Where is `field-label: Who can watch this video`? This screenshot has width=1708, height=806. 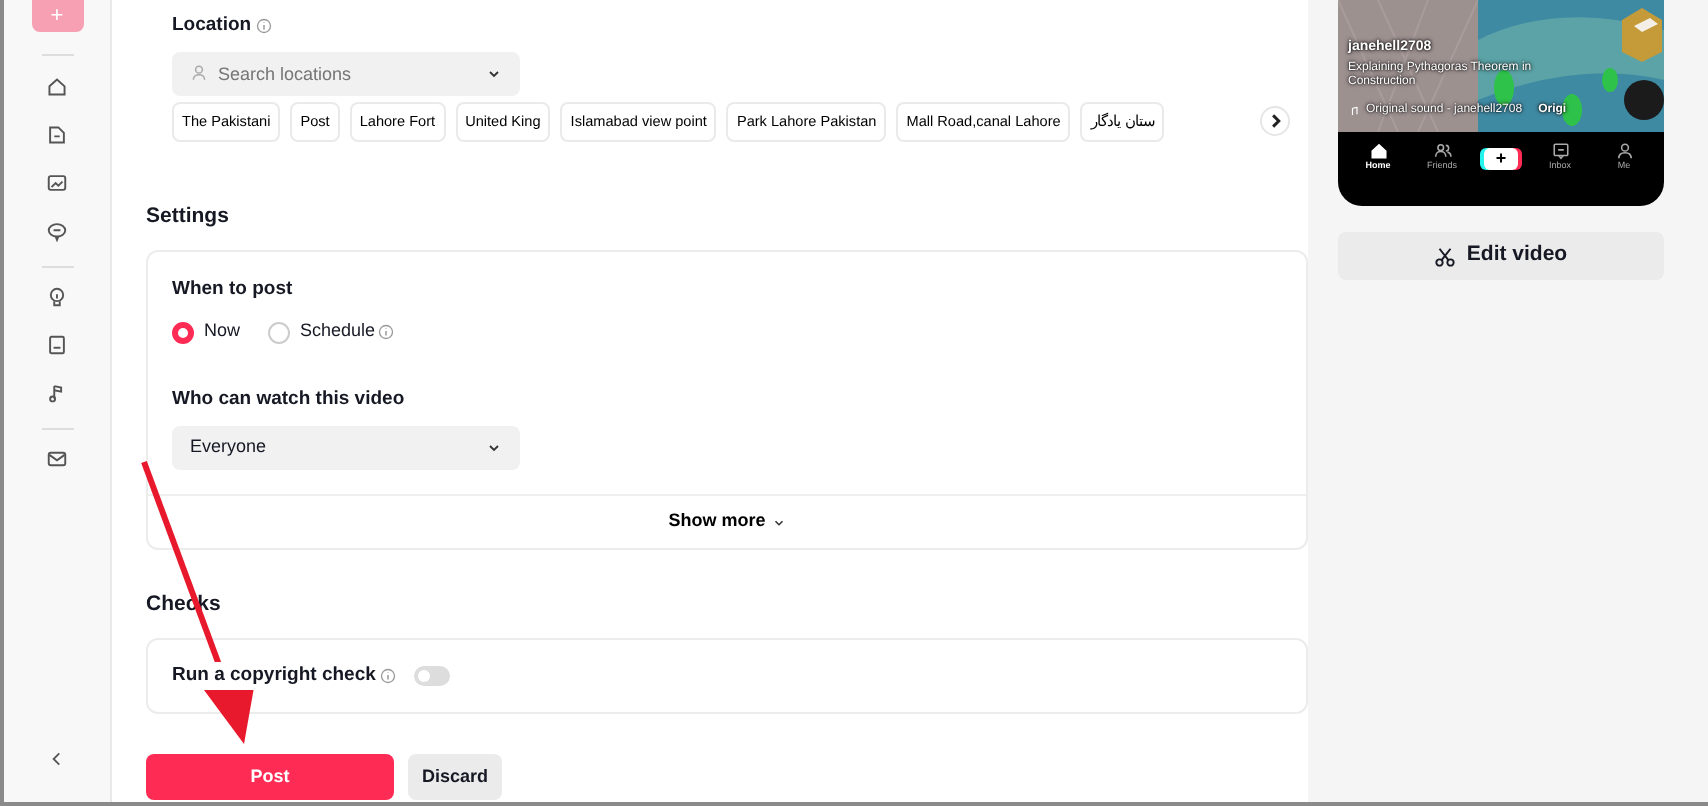
field-label: Who can watch this video is located at coordinates (288, 399).